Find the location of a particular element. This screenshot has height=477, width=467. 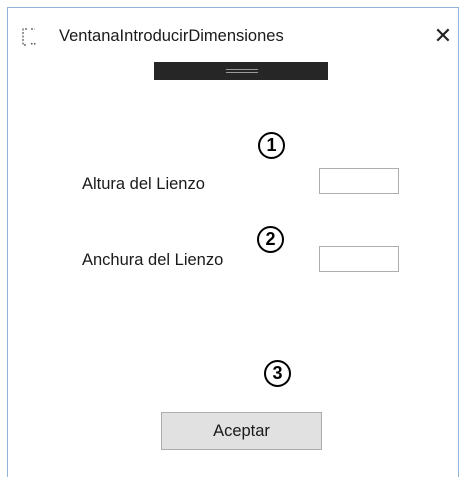

drag-handle-bar is located at coordinates (241, 71).